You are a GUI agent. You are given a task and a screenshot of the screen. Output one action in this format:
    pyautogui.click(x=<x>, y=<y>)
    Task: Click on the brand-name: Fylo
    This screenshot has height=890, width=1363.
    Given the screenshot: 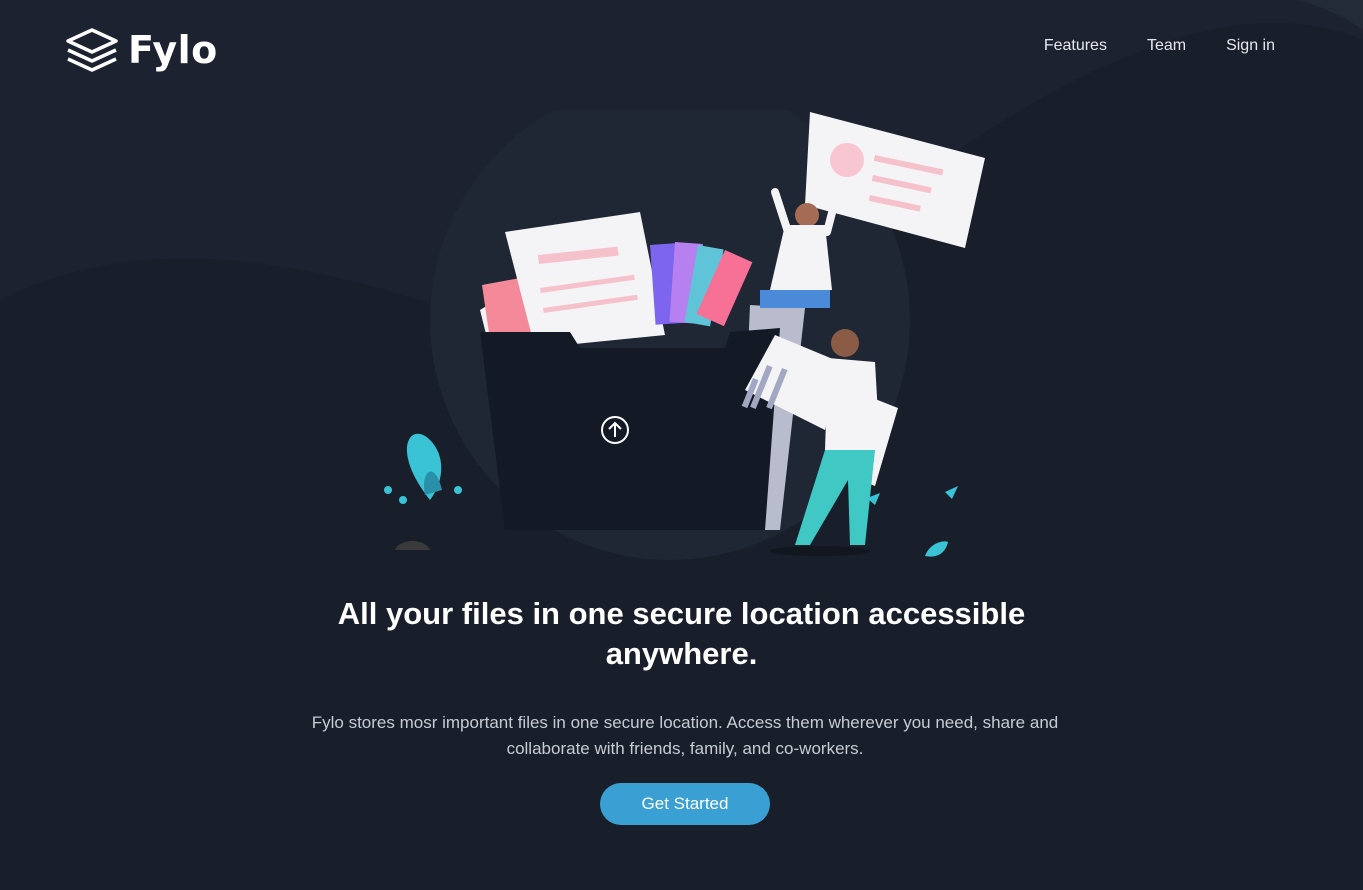 What is the action you would take?
    pyautogui.click(x=173, y=50)
    